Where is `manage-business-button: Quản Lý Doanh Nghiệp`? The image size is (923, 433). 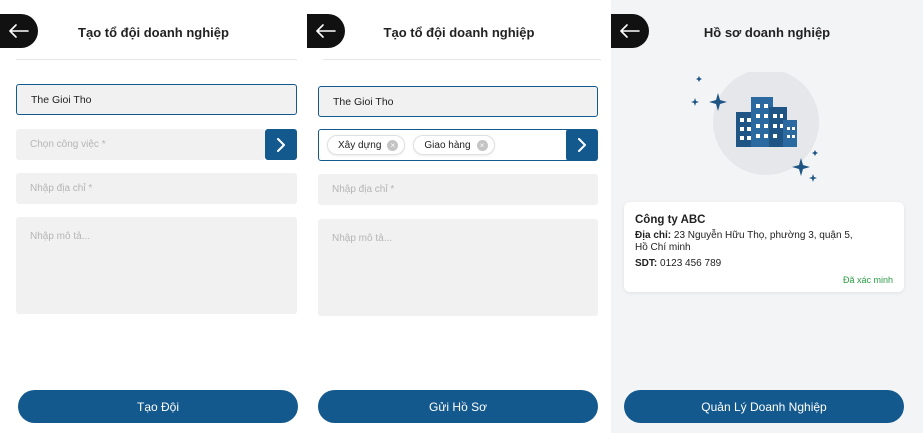
manage-business-button: Quản Lý Doanh Nghiệp is located at coordinates (764, 406).